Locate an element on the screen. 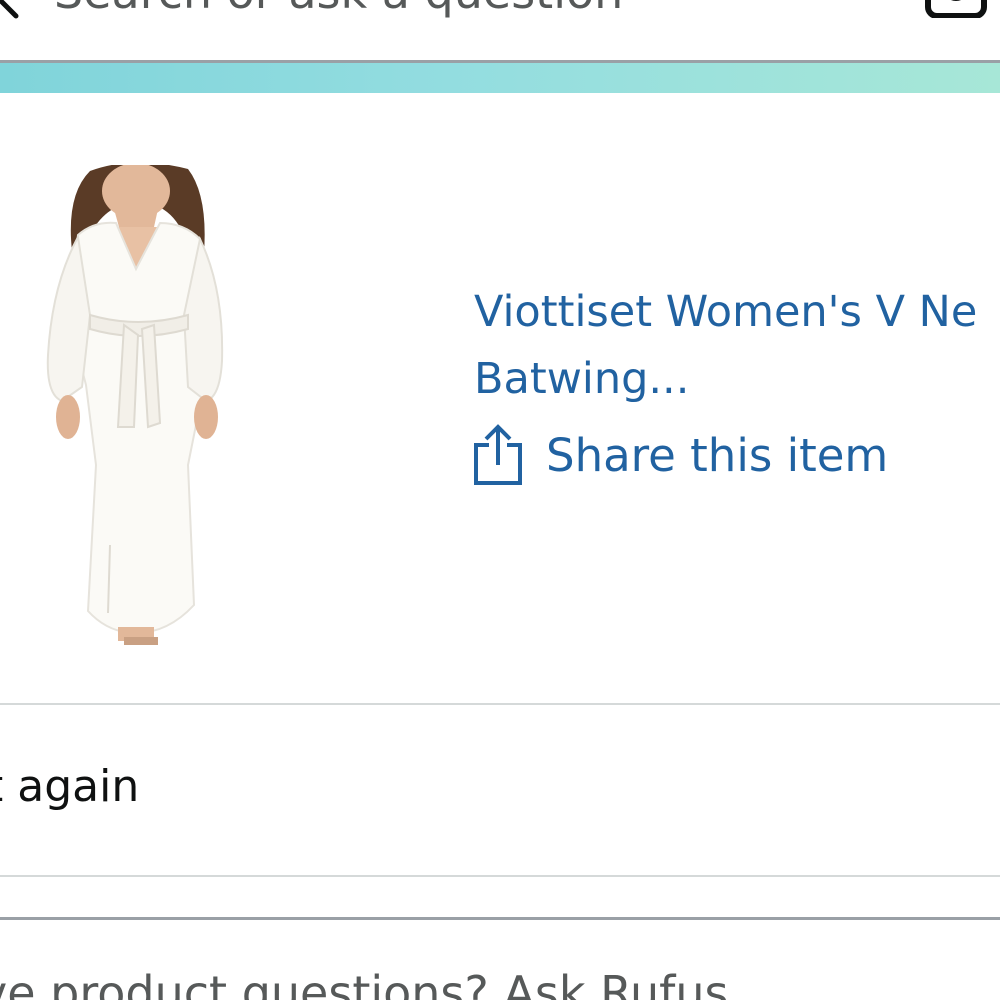 This screenshot has height=1000, width=1000. product-title-line-1: Viottiset Women's V Ne is located at coordinates (737, 312).